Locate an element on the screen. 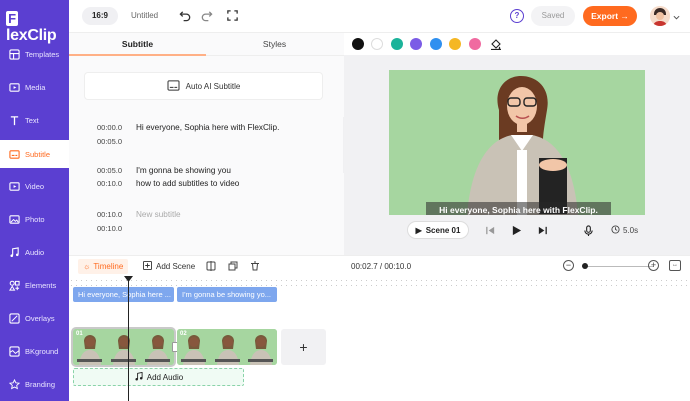  subtitle-start-time: 00:10.0 is located at coordinates (112, 215).